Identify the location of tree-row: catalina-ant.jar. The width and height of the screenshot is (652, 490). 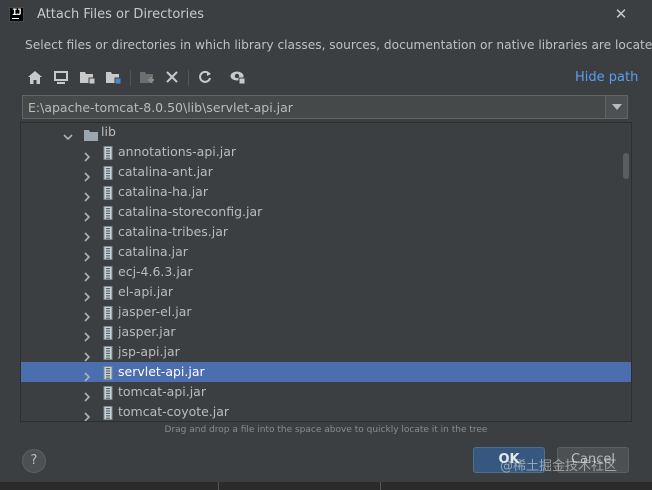
(326, 172).